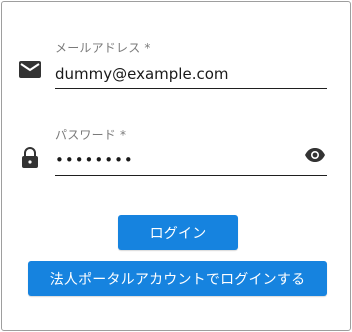 The width and height of the screenshot is (352, 332). Describe the element at coordinates (178, 232) in the screenshot. I see `login-button: ログイン` at that location.